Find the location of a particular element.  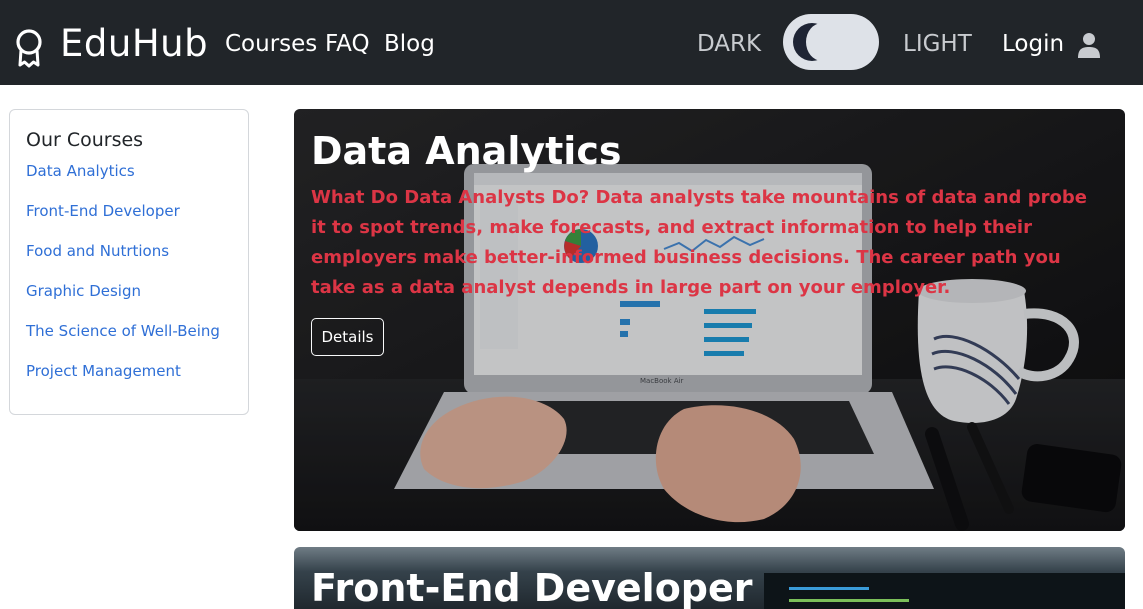

course-title: Data Analytics is located at coordinates (466, 151).